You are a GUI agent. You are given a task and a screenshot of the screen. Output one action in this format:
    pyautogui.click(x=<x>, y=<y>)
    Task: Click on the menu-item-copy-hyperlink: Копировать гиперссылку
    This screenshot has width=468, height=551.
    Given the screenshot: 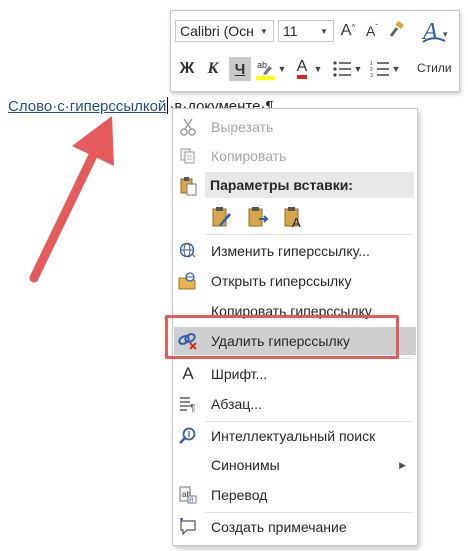 What is the action you would take?
    pyautogui.click(x=295, y=311)
    